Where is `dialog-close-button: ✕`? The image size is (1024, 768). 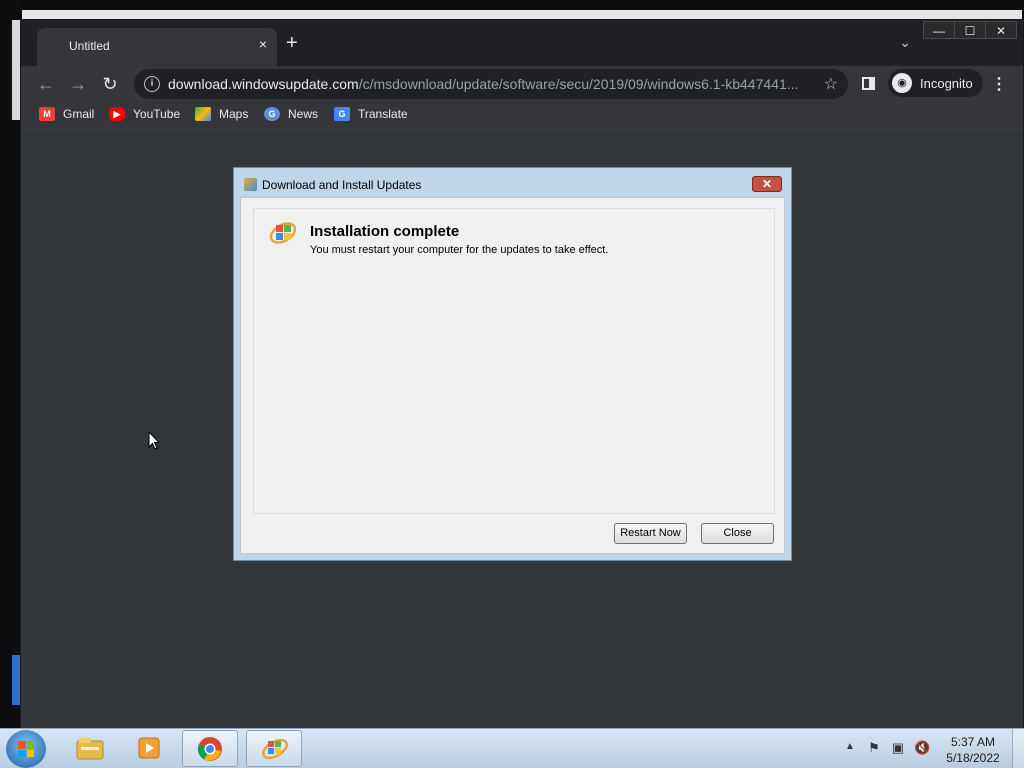
dialog-close-button: ✕ is located at coordinates (767, 184).